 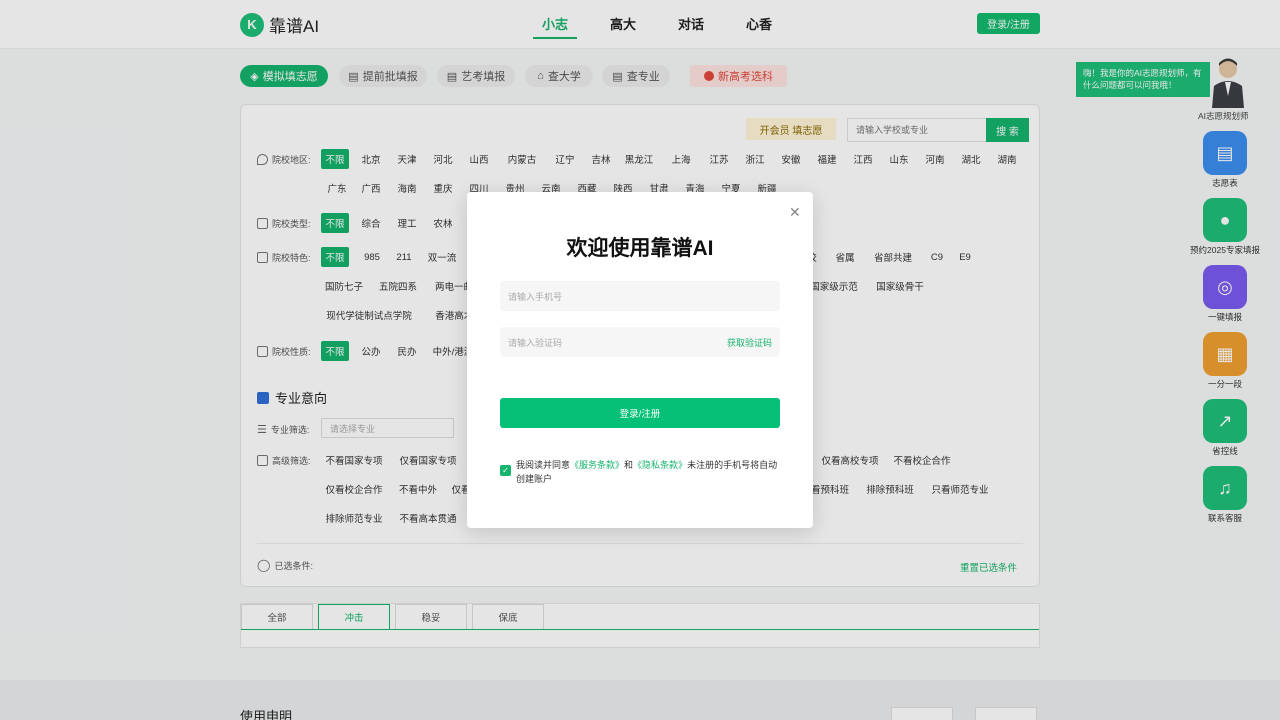 What do you see at coordinates (640, 248) in the screenshot?
I see `modal-title: 欢迎使用靠谱AI` at bounding box center [640, 248].